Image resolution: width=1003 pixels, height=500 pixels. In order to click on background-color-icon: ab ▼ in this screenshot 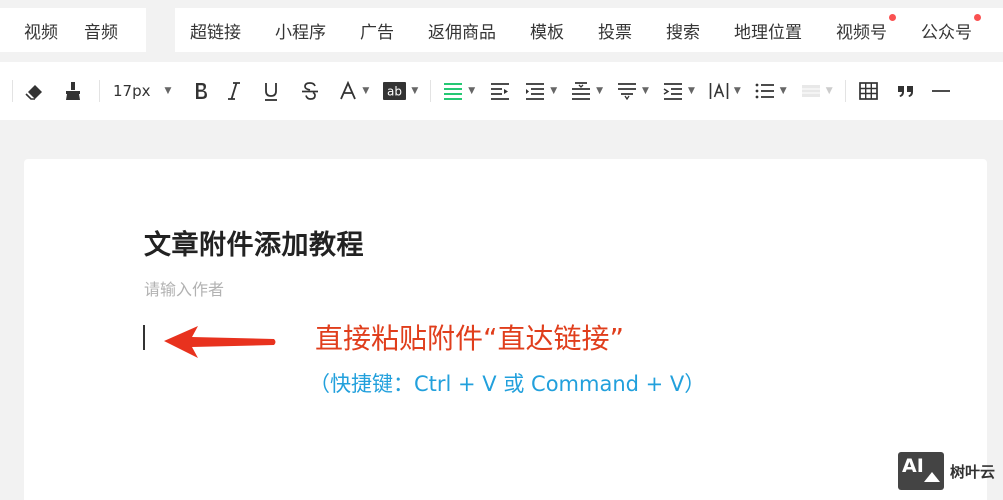, I will do `click(400, 91)`.